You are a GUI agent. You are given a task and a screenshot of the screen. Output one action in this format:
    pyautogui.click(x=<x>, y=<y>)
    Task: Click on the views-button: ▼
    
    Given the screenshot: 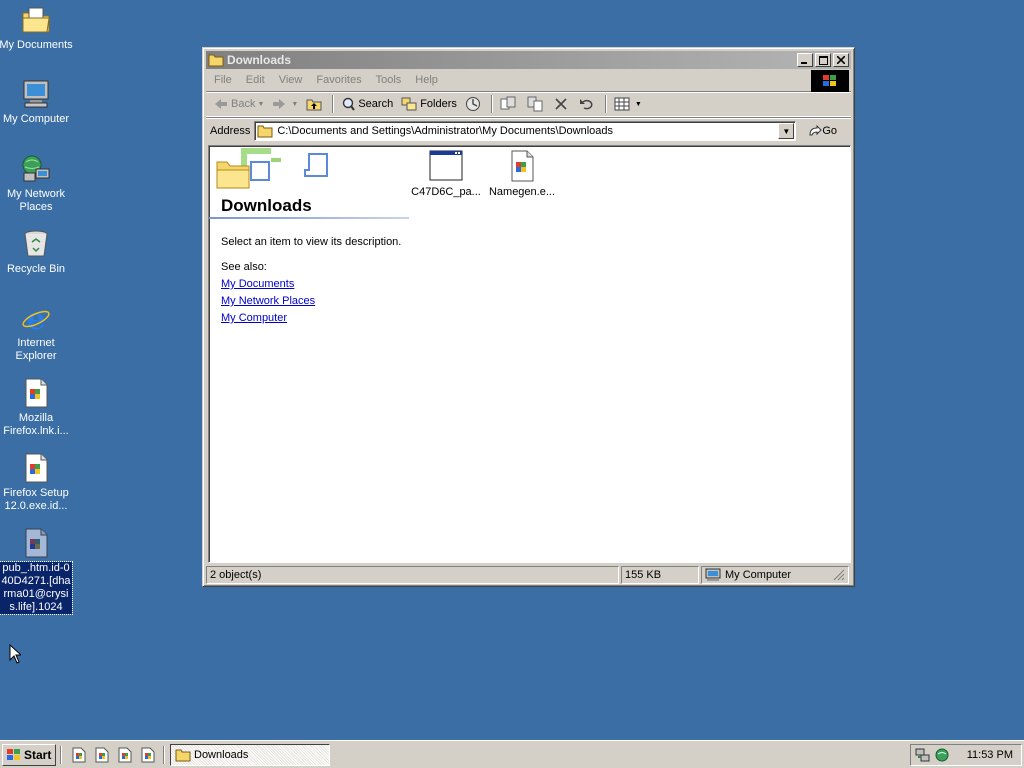 What is the action you would take?
    pyautogui.click(x=628, y=104)
    